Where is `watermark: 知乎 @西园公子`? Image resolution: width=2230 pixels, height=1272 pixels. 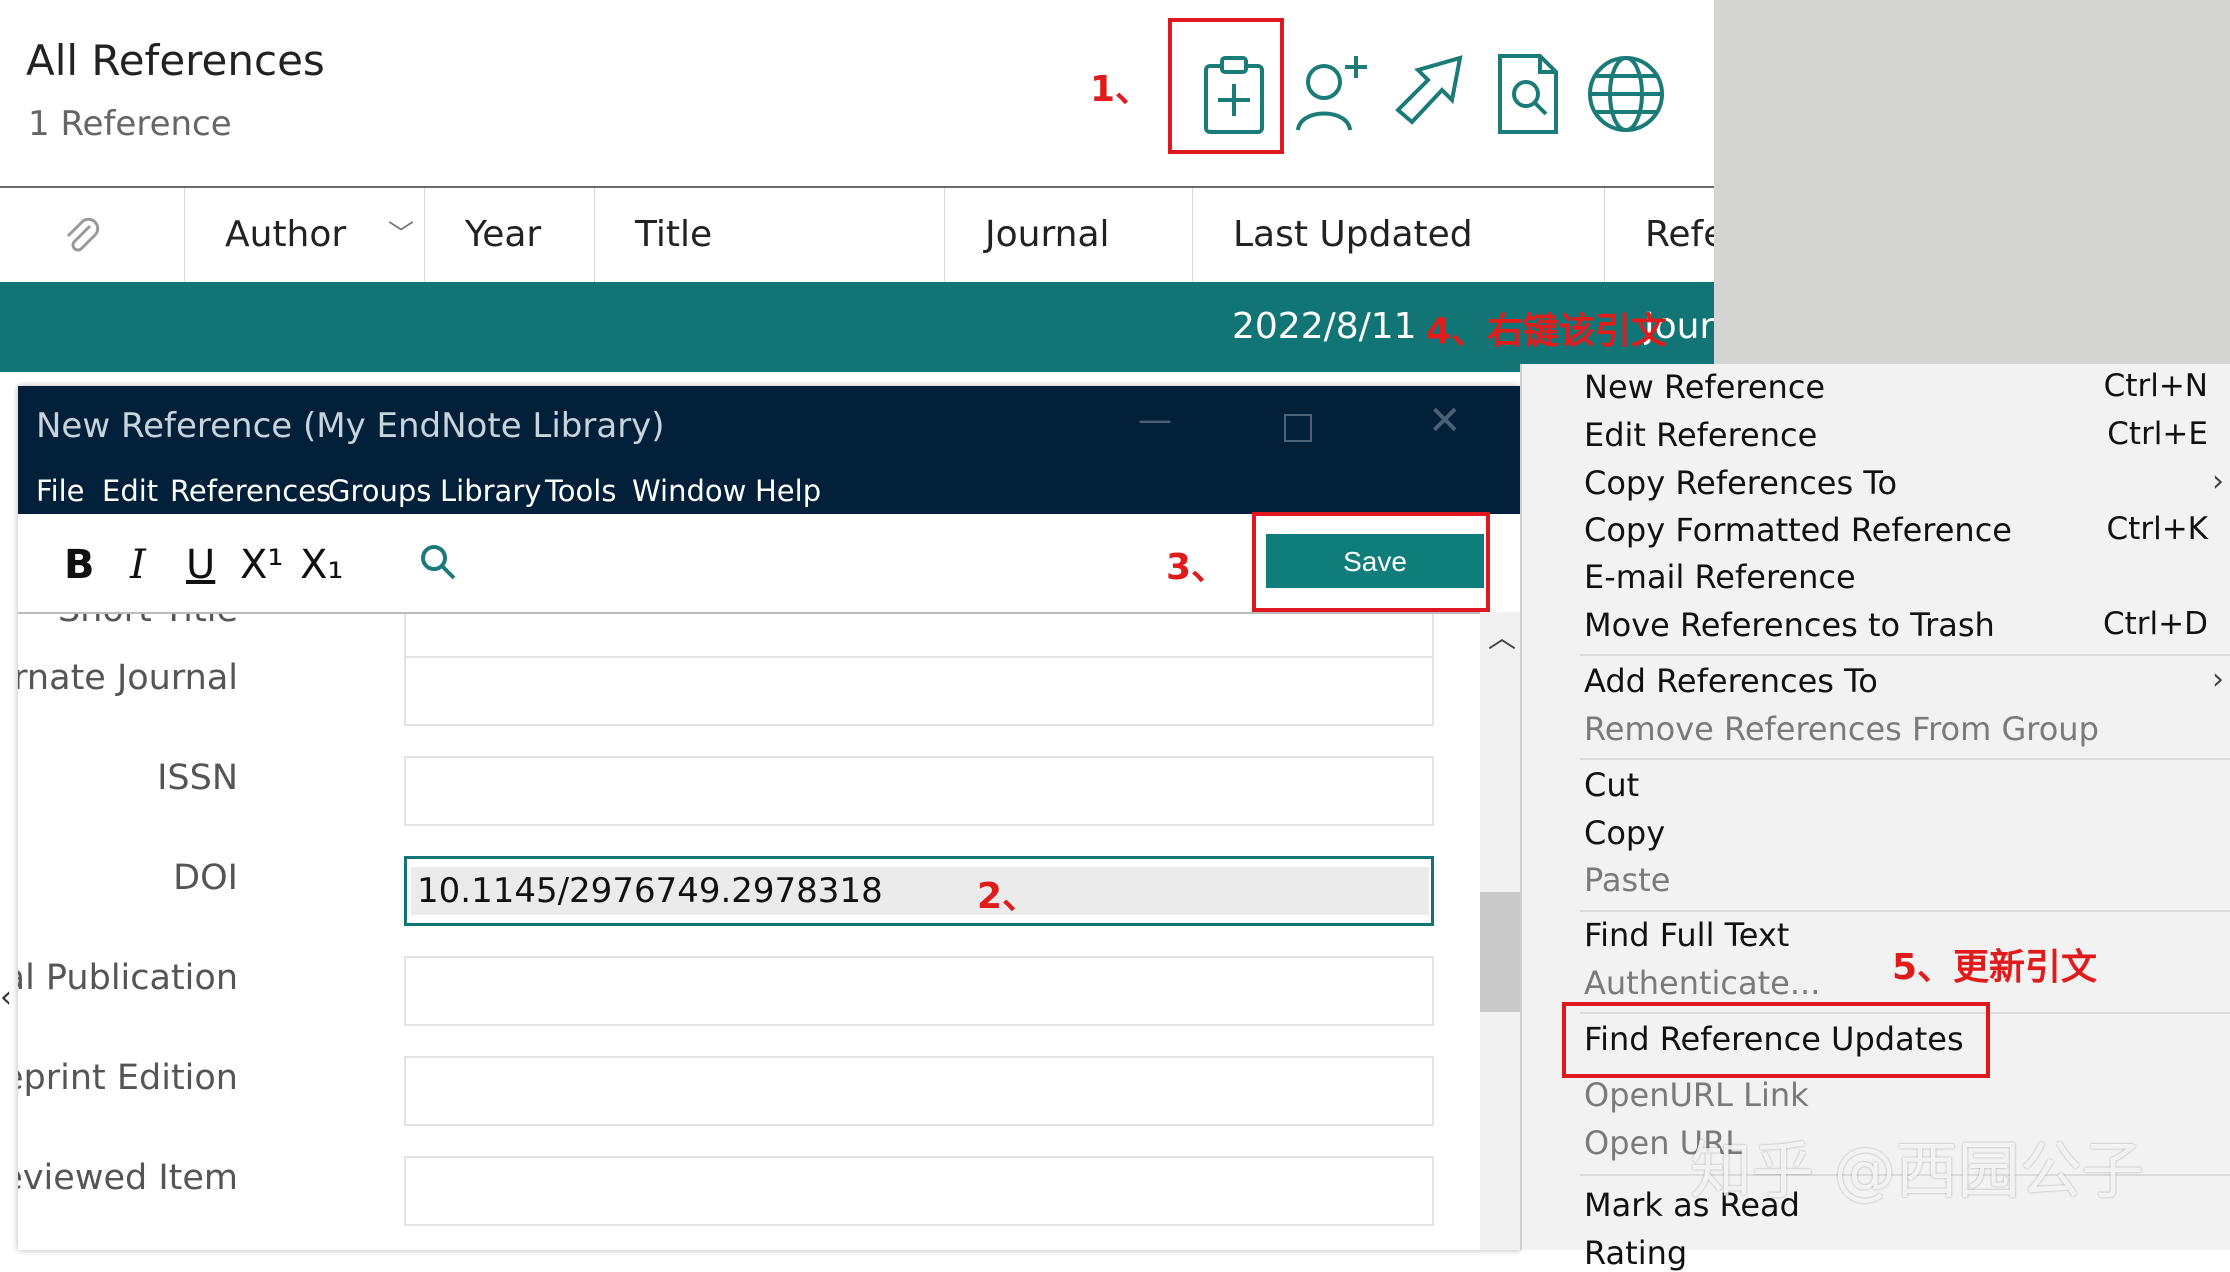
watermark: 知乎 @西园公子 is located at coordinates (1917, 1170).